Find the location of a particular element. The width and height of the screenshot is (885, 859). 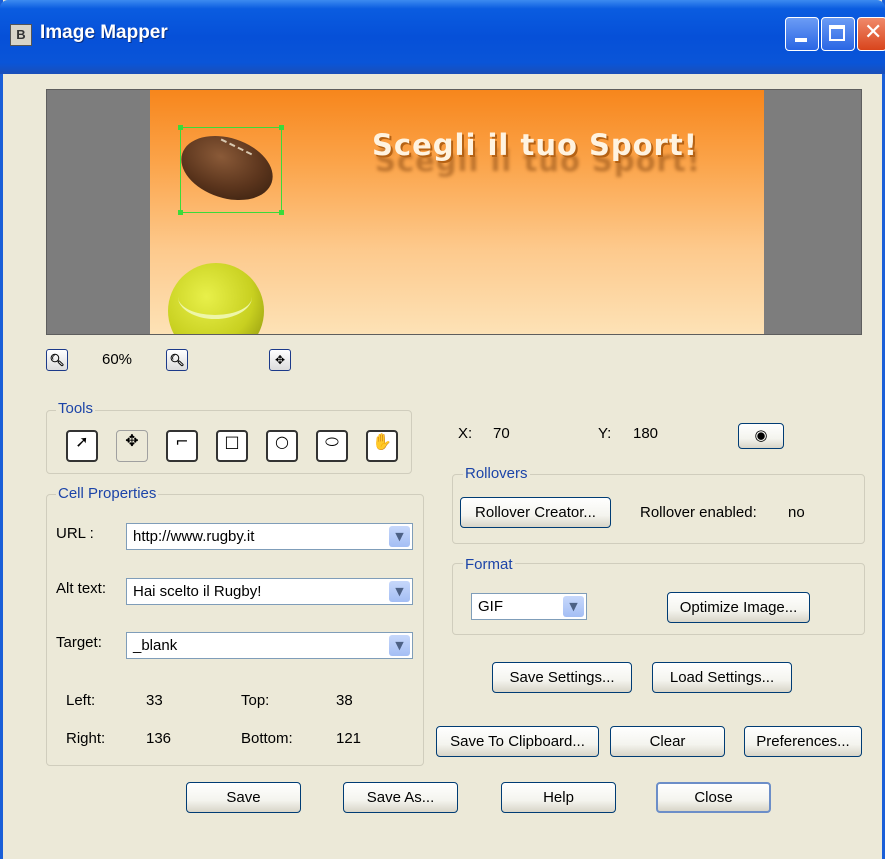

move-tool-button: ✥ is located at coordinates (132, 446).